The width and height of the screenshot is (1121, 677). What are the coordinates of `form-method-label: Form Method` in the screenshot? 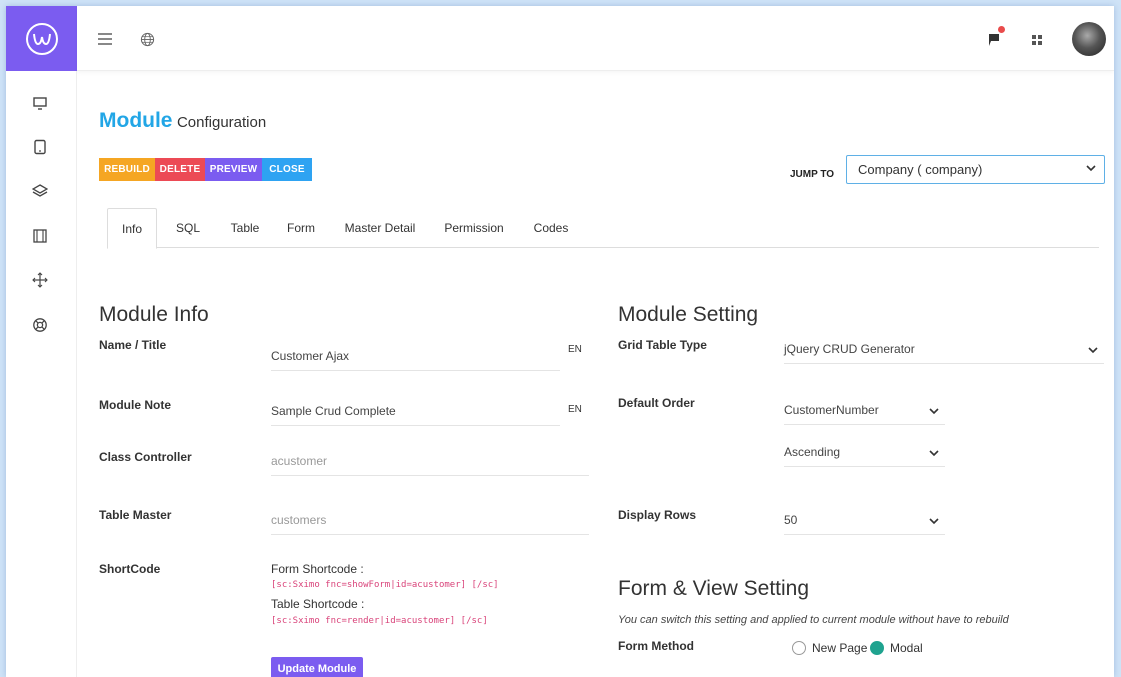 It's located at (656, 646).